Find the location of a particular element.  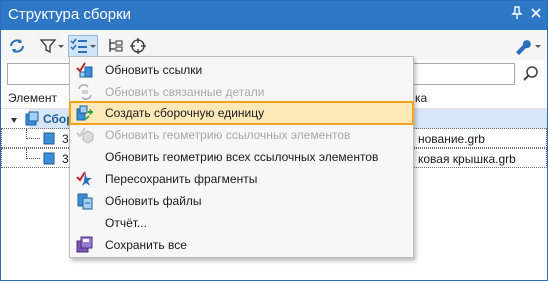

tree-row-file: нование.grb is located at coordinates (451, 139).